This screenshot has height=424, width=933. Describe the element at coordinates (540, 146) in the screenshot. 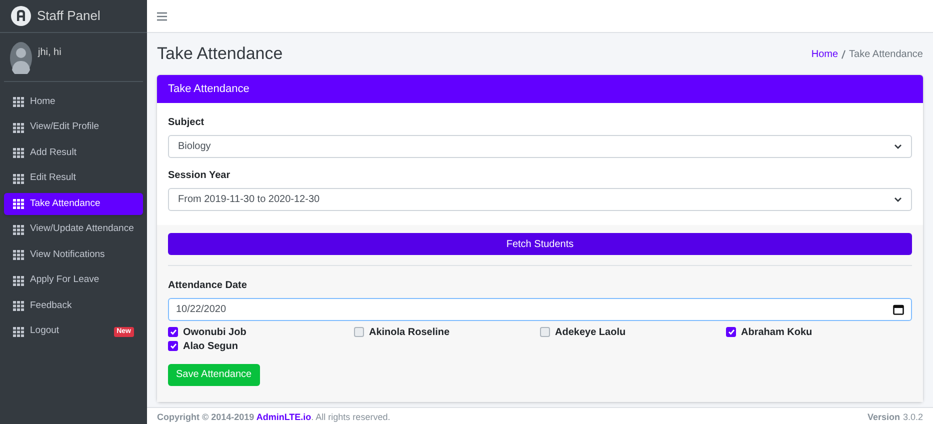

I see `select-field: Biology` at that location.